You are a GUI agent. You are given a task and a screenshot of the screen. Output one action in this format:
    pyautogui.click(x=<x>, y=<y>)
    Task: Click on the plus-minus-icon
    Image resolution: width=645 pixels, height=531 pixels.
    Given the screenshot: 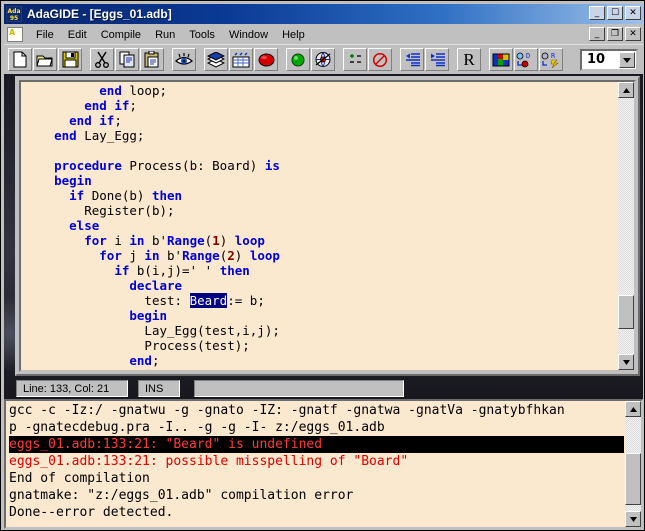 What is the action you would take?
    pyautogui.click(x=355, y=58)
    